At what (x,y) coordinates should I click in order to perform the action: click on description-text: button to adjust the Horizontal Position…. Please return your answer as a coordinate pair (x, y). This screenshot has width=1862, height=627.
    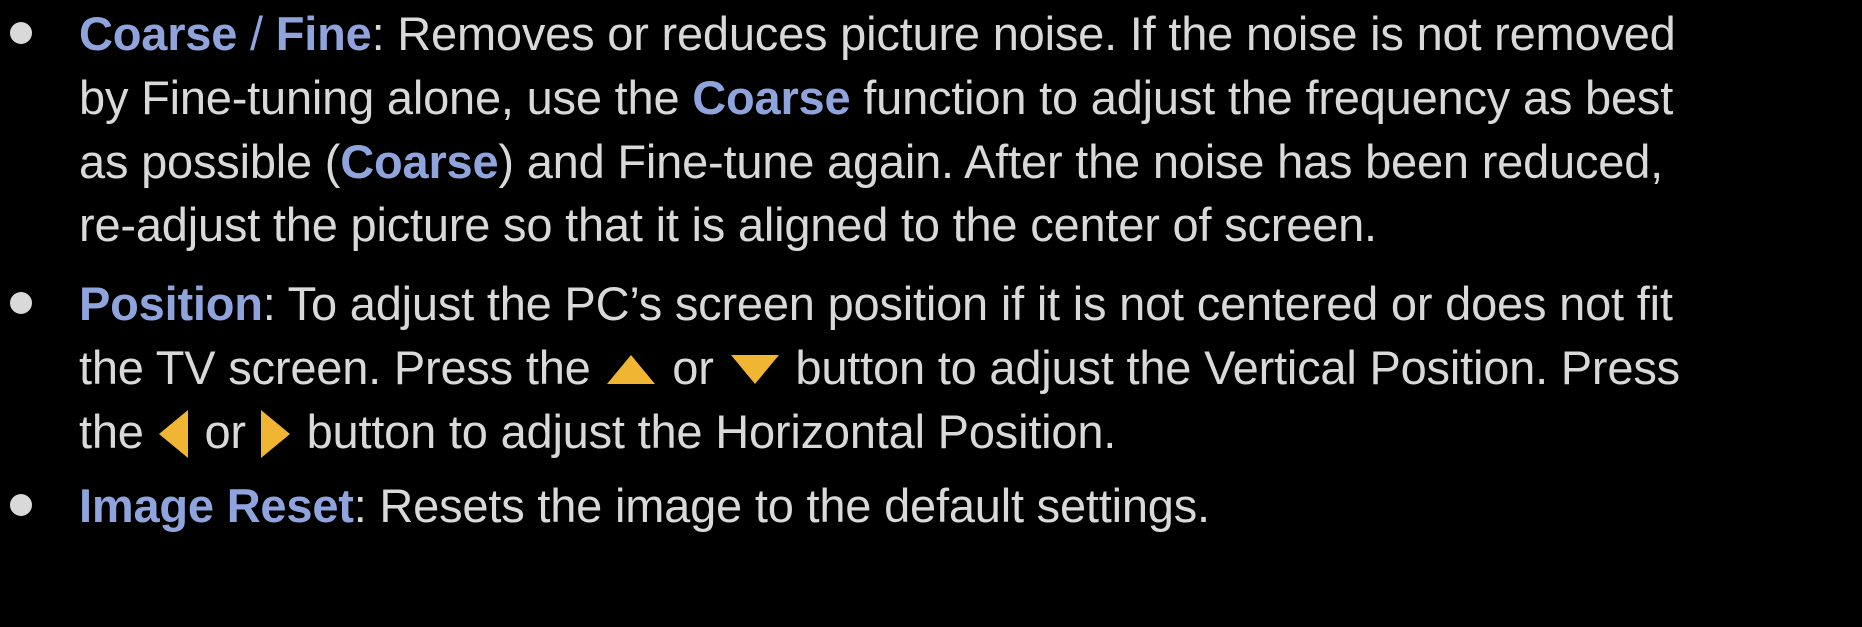
    Looking at the image, I should click on (705, 431).